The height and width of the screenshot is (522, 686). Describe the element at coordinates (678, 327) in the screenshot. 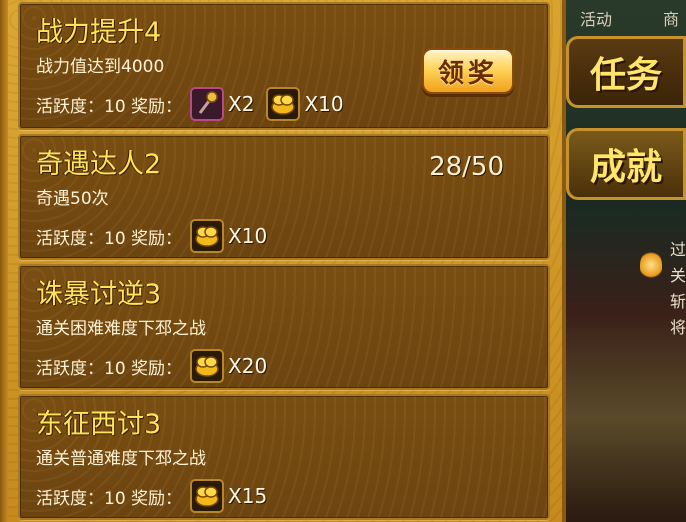

I see `scene-text-4: 将` at that location.